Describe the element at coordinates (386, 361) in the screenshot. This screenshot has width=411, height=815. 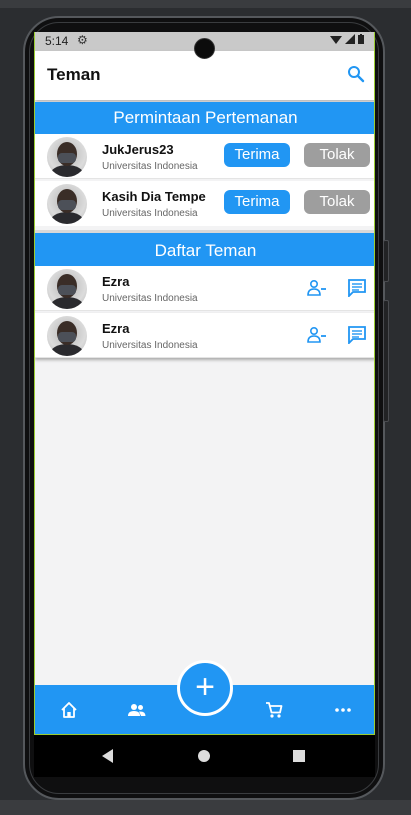
I see `volume-button` at that location.